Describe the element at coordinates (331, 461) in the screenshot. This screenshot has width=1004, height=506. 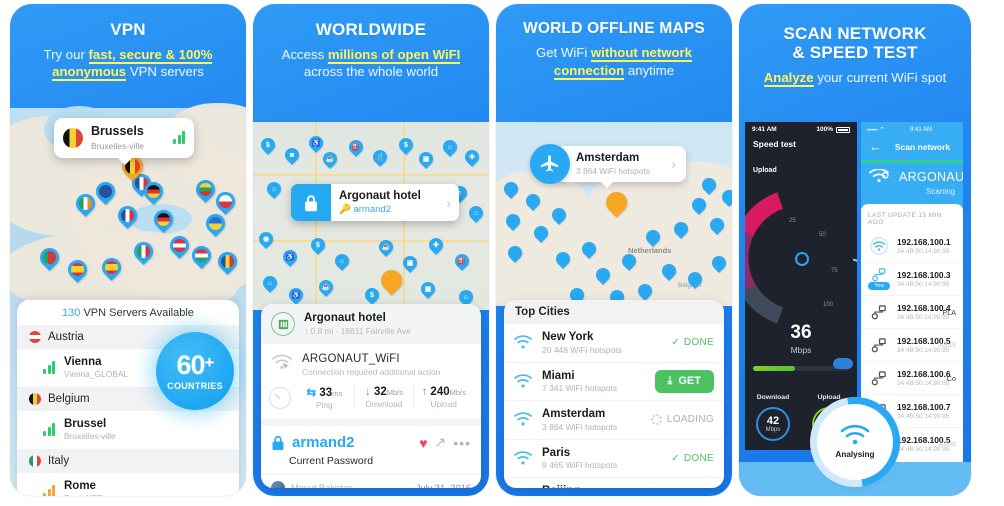
I see `password-caption: Current Password` at that location.